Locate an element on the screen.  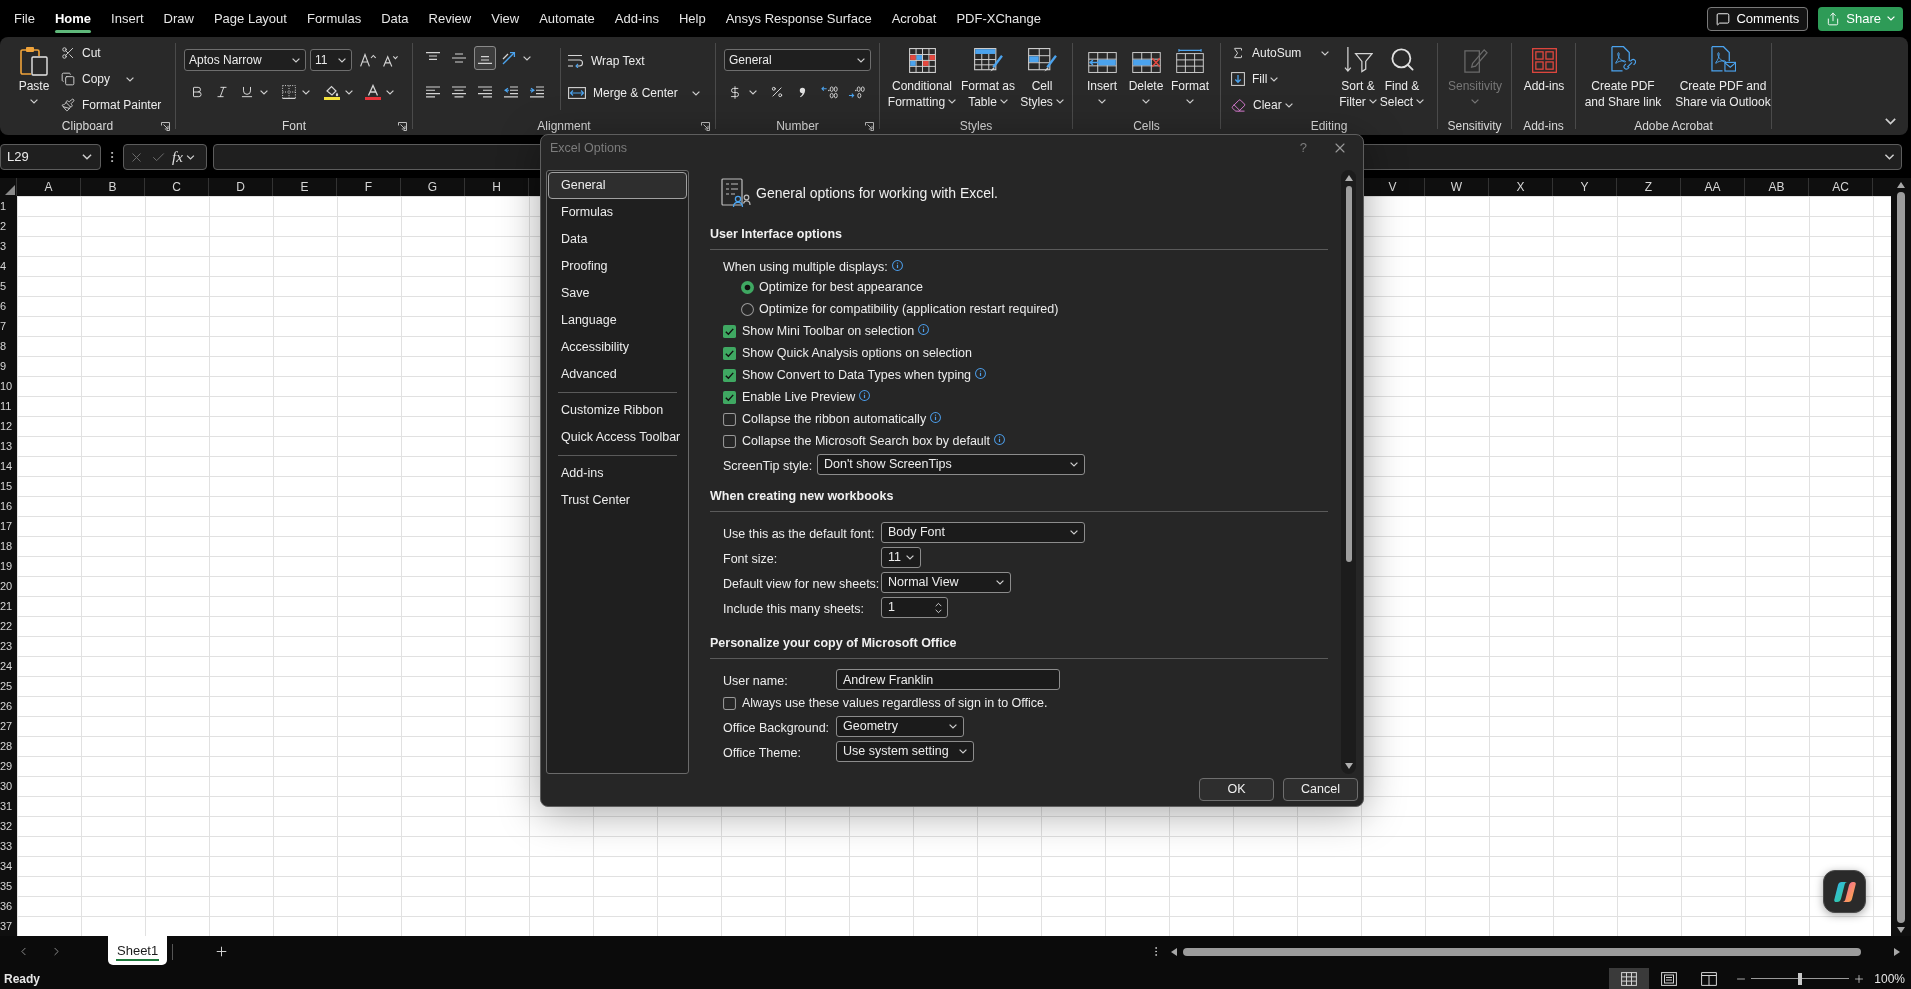
zoom-percentage: 100% is located at coordinates (1889, 979).